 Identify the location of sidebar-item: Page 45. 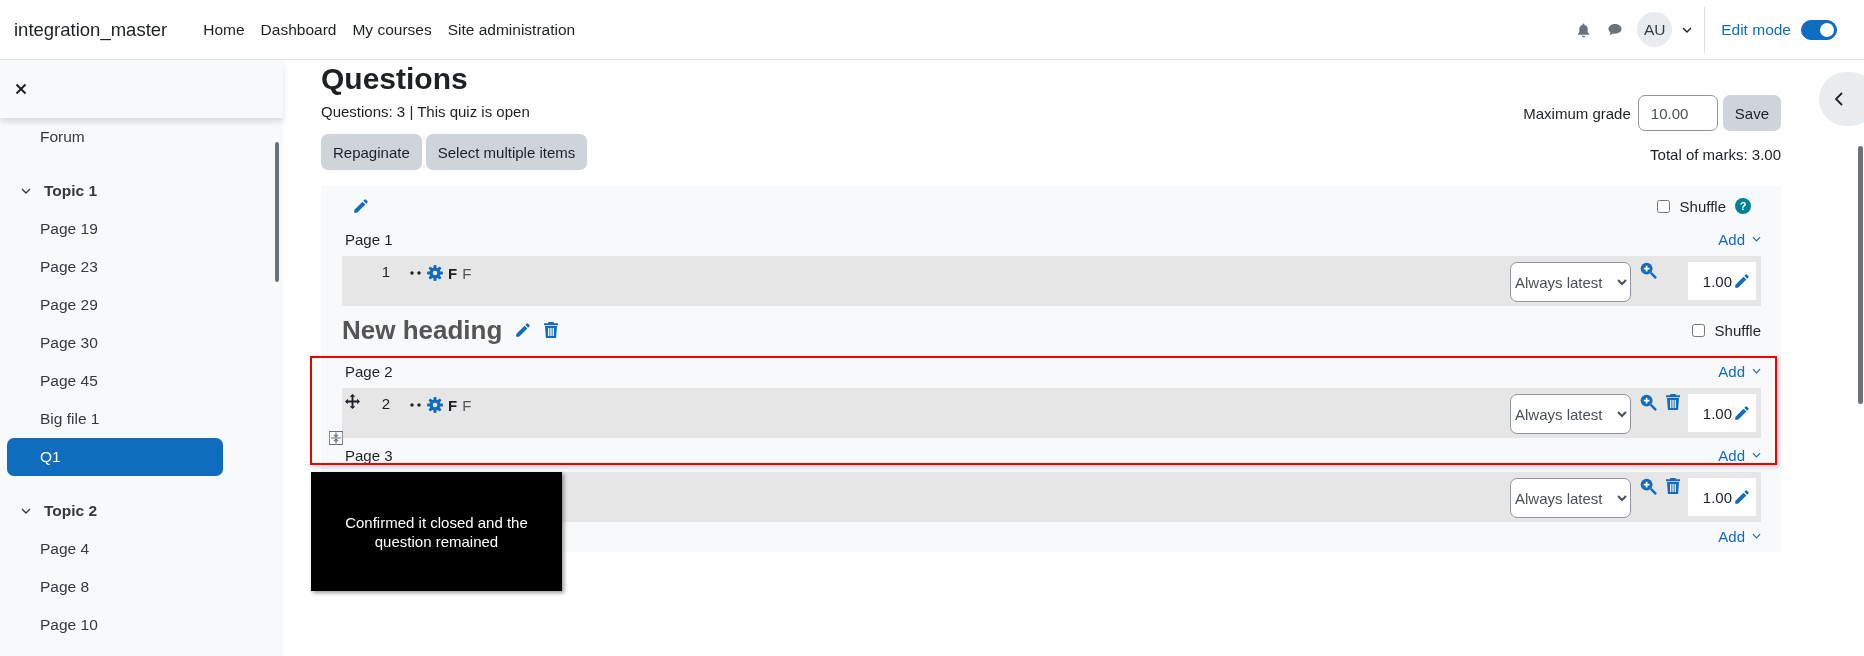
(115, 381).